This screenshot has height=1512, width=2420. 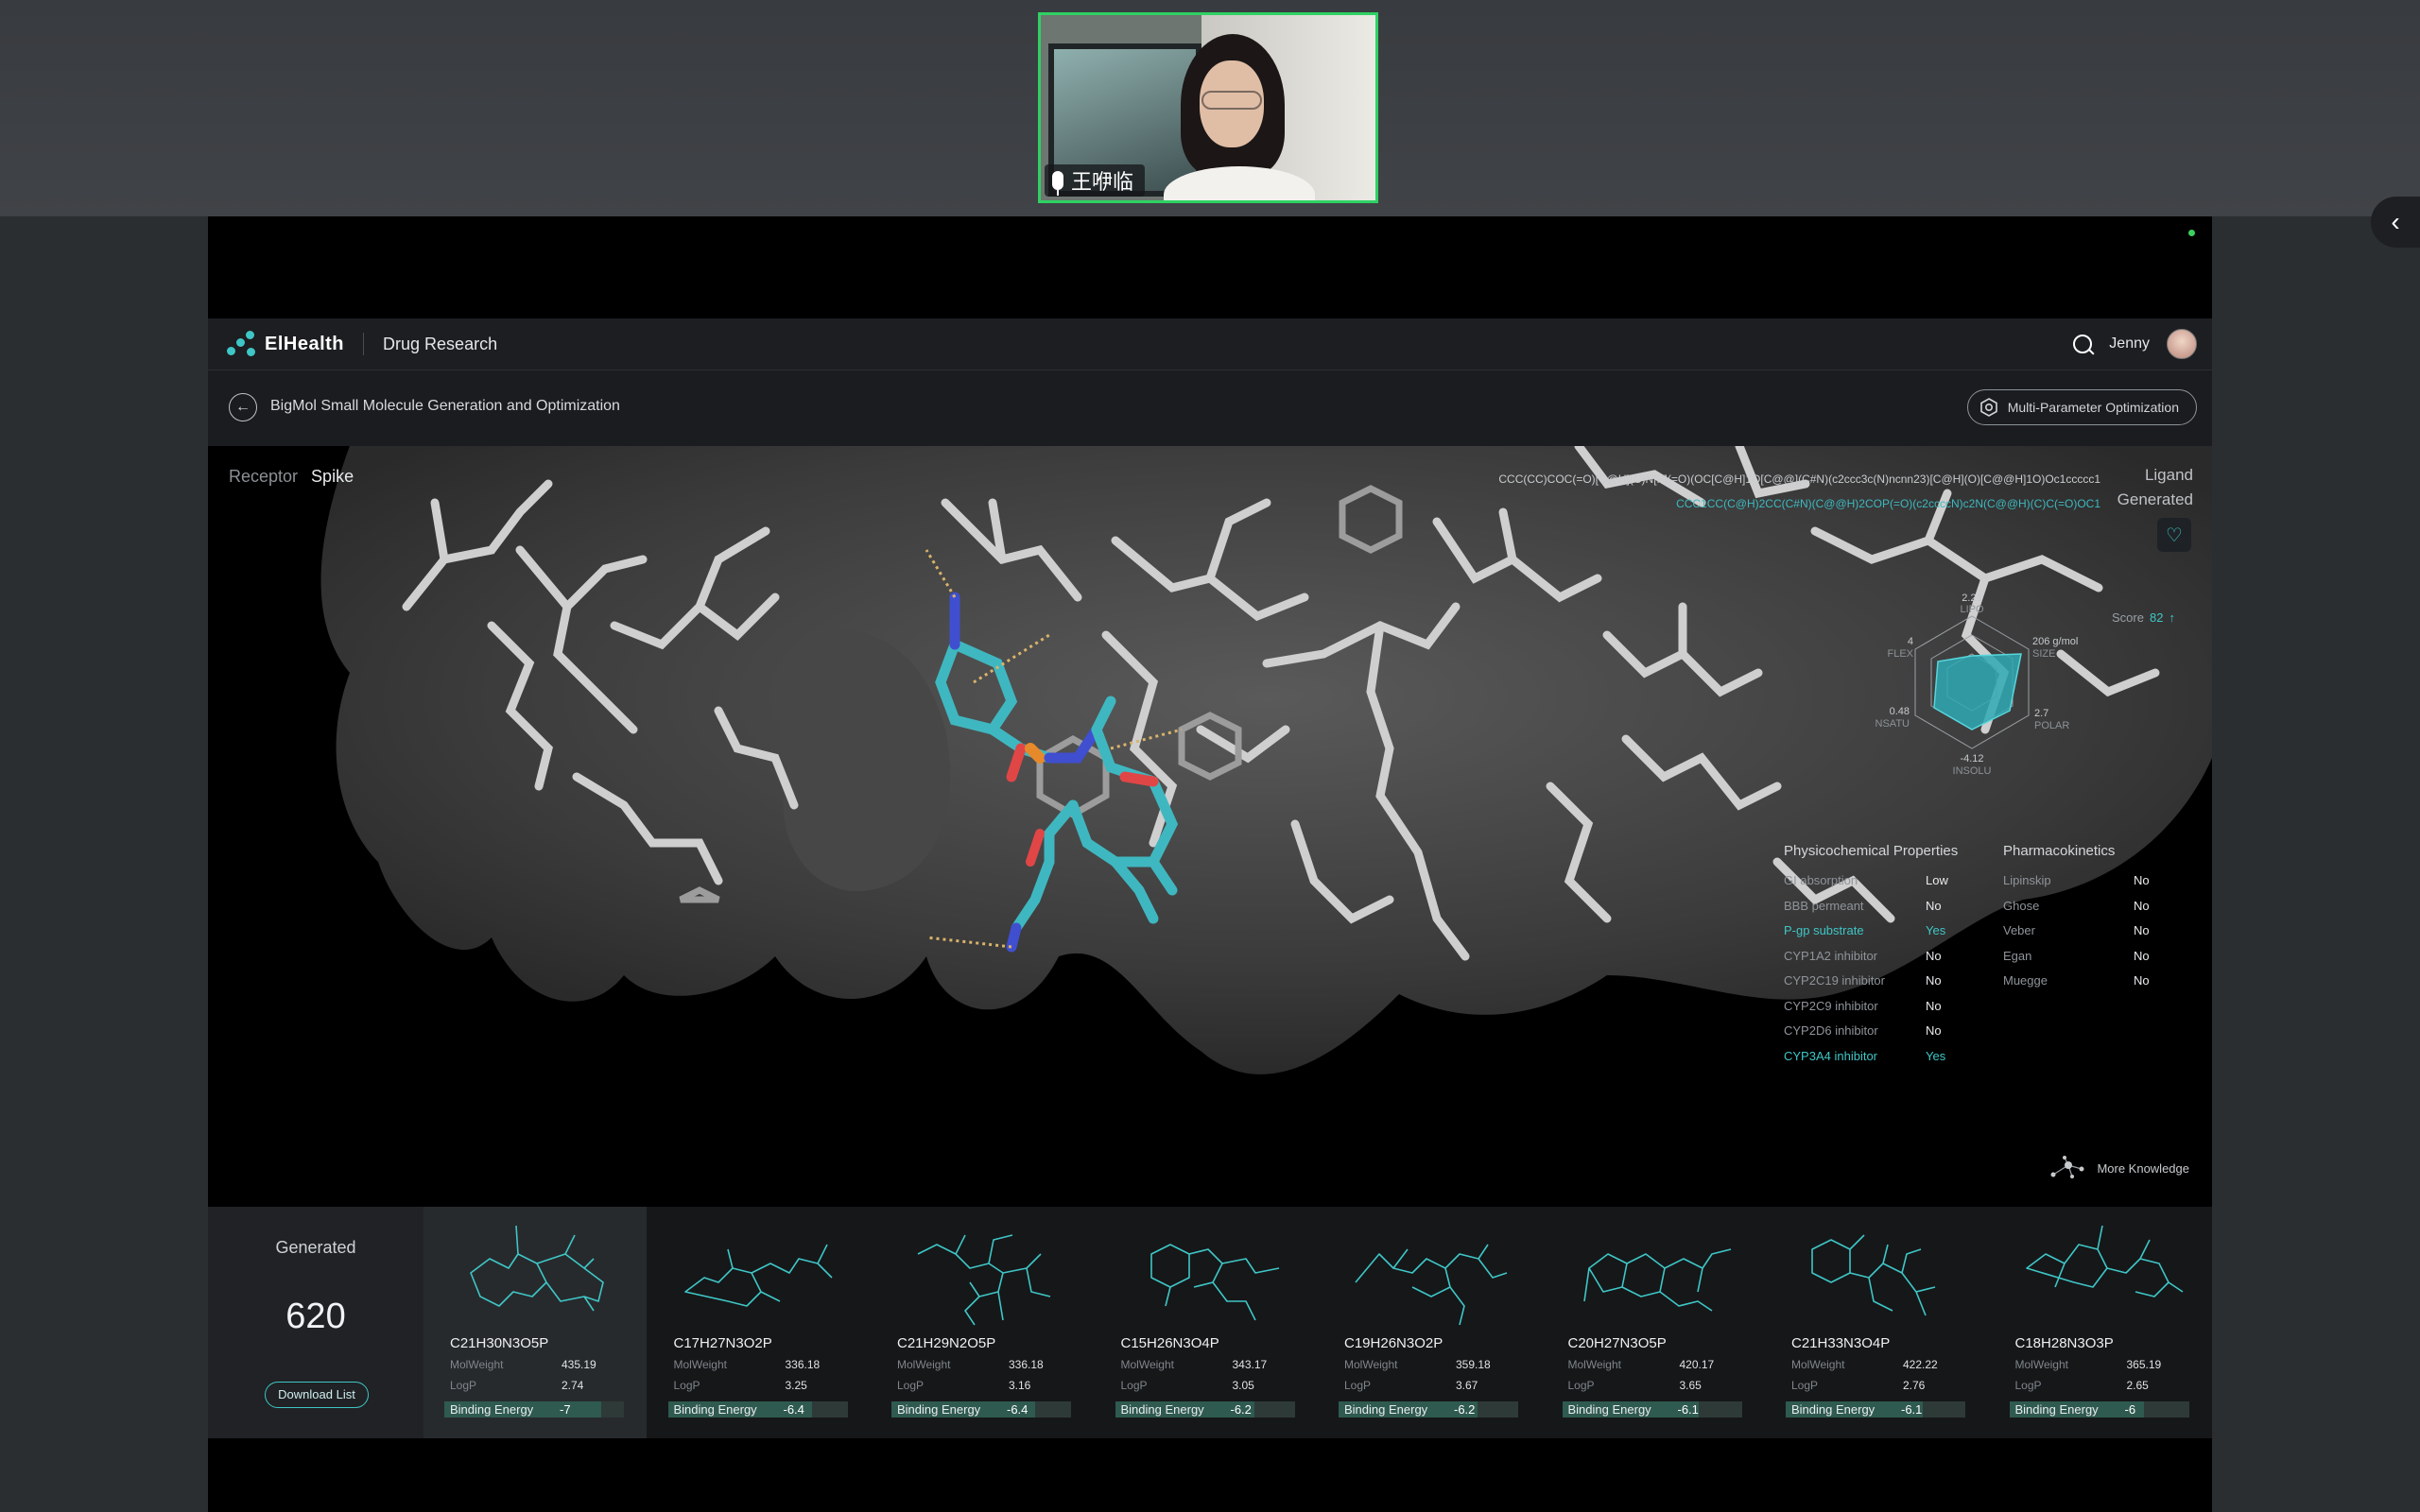 I want to click on heart-icon: ♡, so click(x=2174, y=535).